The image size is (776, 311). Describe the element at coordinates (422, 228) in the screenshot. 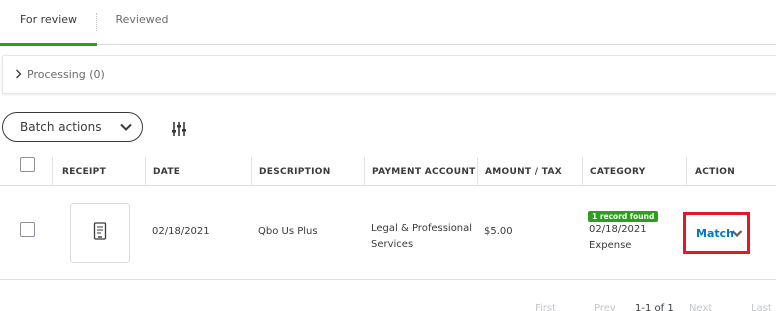

I see `payment-account-line: Legal & Professional` at that location.